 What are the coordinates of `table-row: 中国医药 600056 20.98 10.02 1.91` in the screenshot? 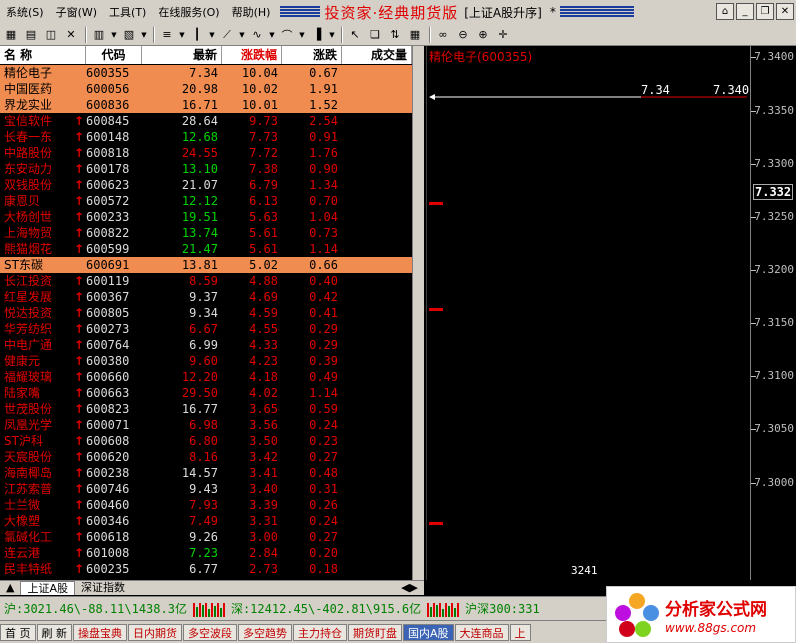 It's located at (212, 89).